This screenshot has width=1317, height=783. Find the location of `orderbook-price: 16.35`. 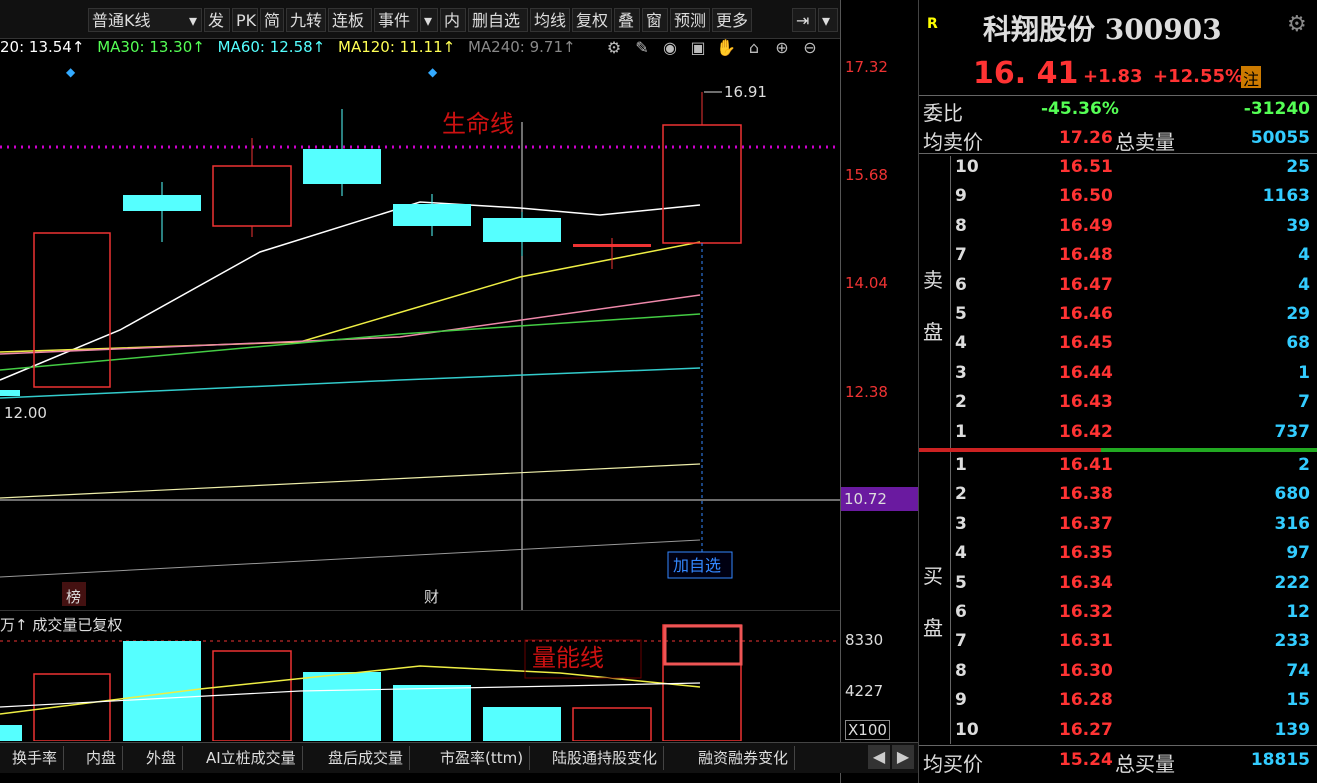

orderbook-price: 16.35 is located at coordinates (1086, 553).